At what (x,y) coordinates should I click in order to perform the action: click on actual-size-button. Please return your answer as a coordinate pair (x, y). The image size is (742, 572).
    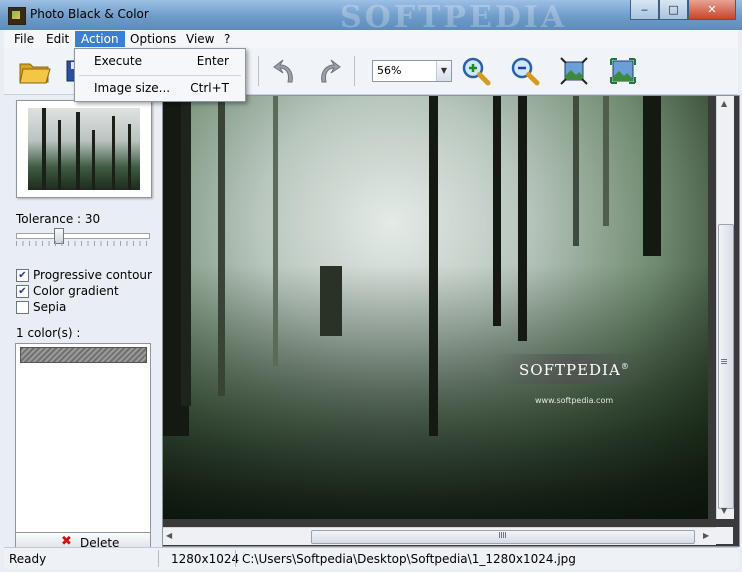
    Looking at the image, I should click on (623, 71).